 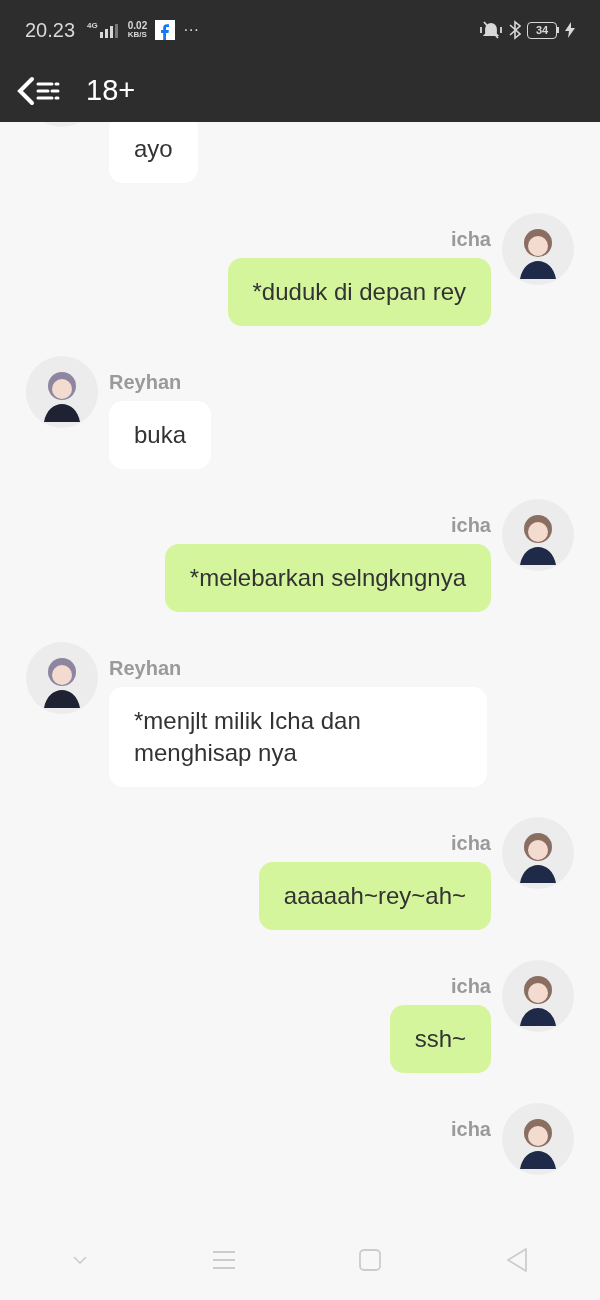 What do you see at coordinates (370, 1260) in the screenshot?
I see `home-icon` at bounding box center [370, 1260].